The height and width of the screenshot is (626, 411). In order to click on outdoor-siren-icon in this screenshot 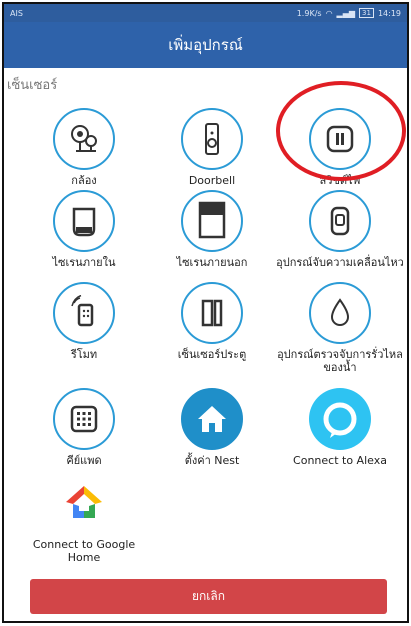, I will do `click(212, 221)`.